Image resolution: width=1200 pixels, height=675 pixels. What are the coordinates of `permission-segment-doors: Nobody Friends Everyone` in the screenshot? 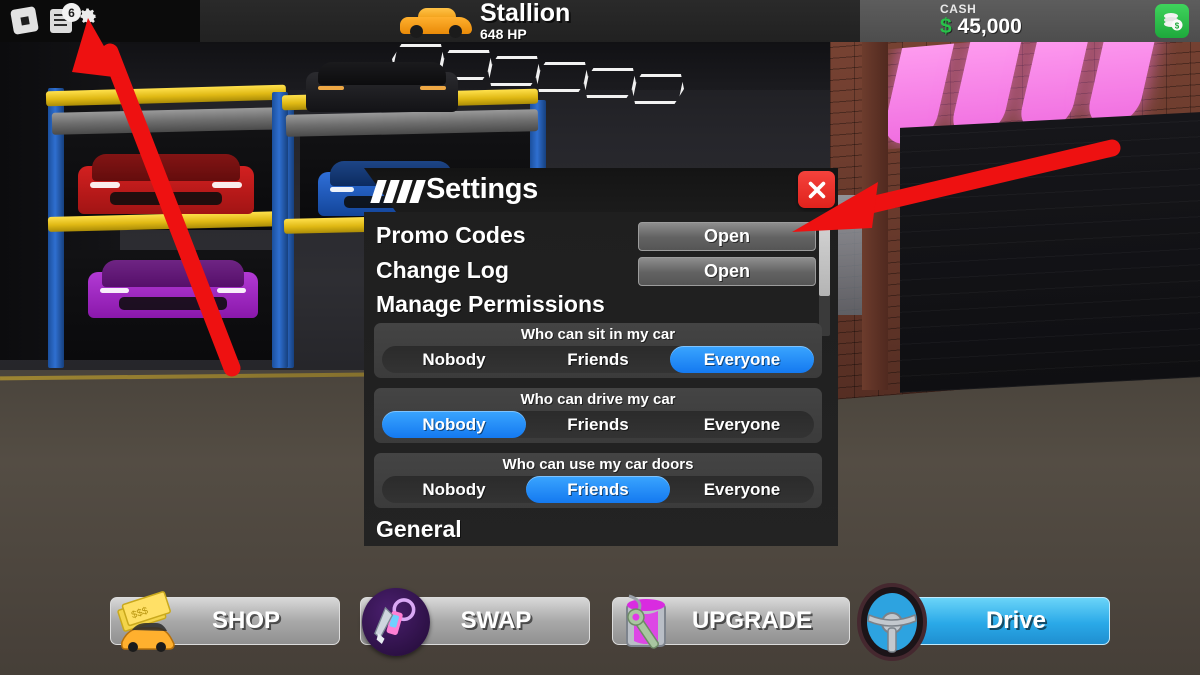 It's located at (598, 489).